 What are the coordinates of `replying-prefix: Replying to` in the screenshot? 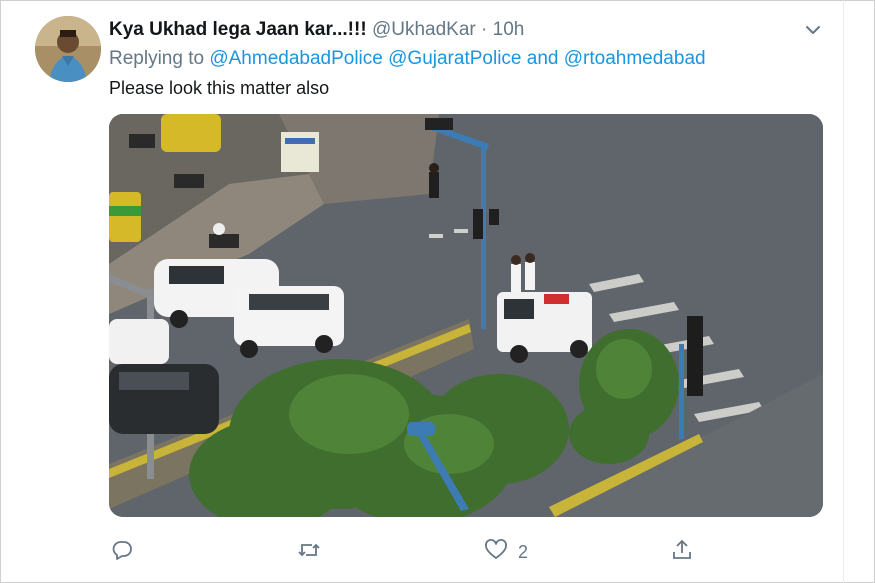 It's located at (157, 58).